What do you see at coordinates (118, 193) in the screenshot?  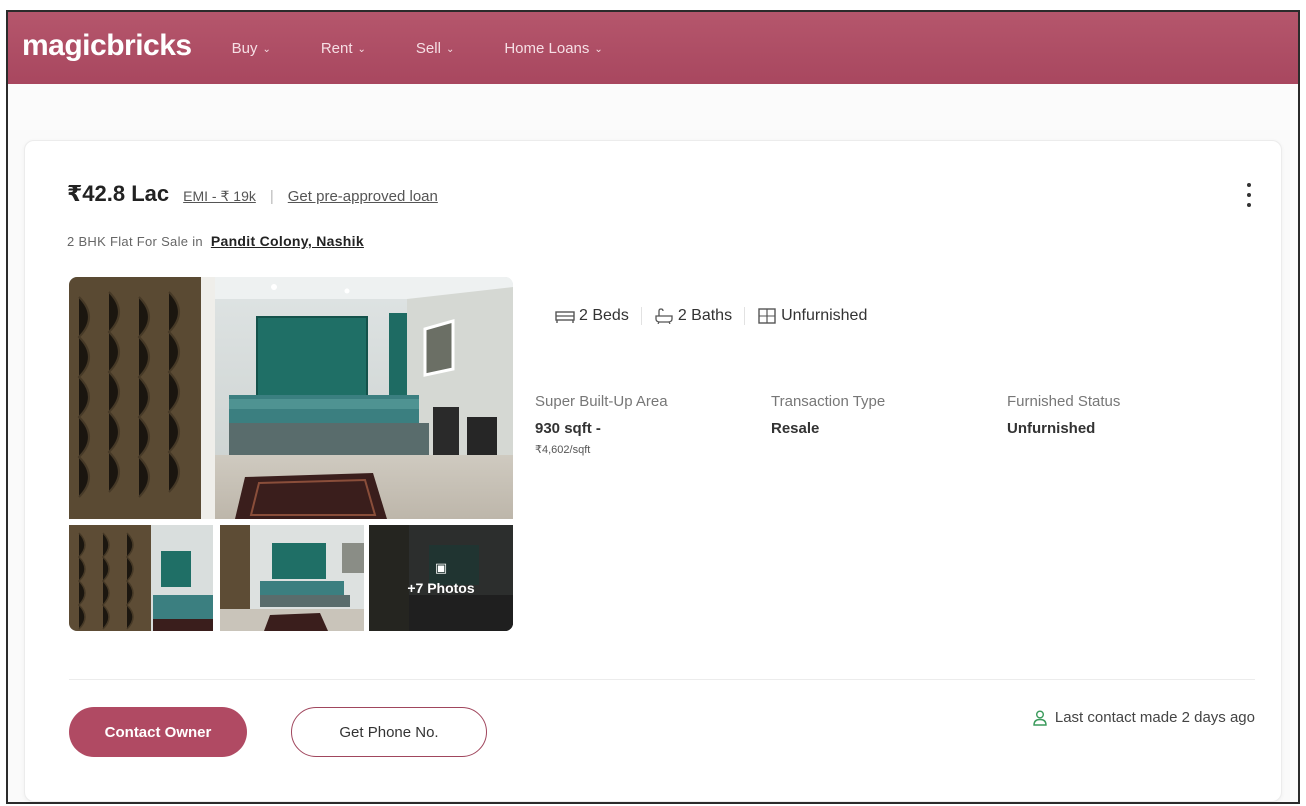 I see `property-price: ₹42.8 Lac` at bounding box center [118, 193].